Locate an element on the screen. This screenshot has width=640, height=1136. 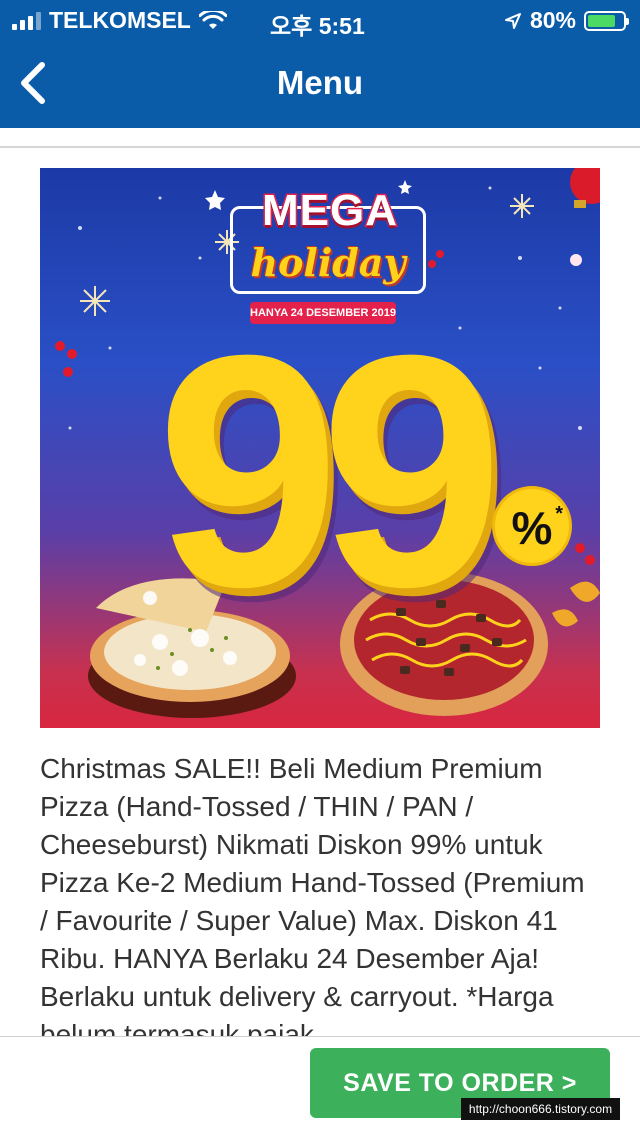
banner-headline: MEGA is located at coordinates (330, 211).